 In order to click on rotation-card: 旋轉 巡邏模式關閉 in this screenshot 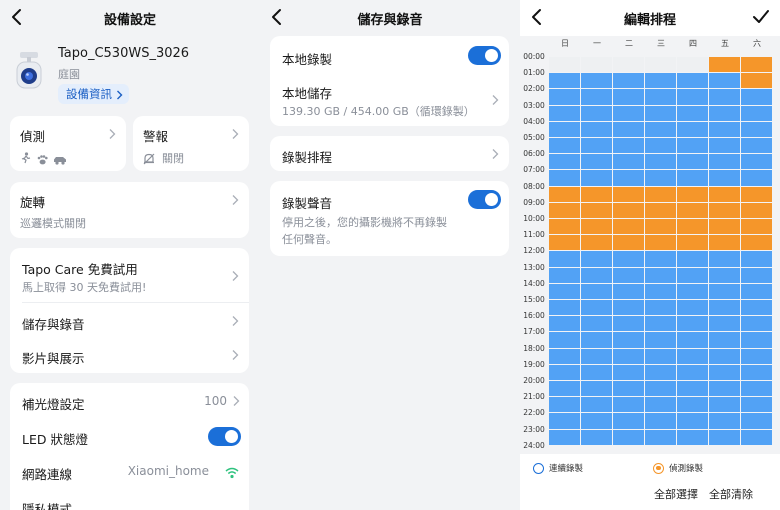, I will do `click(129, 210)`.